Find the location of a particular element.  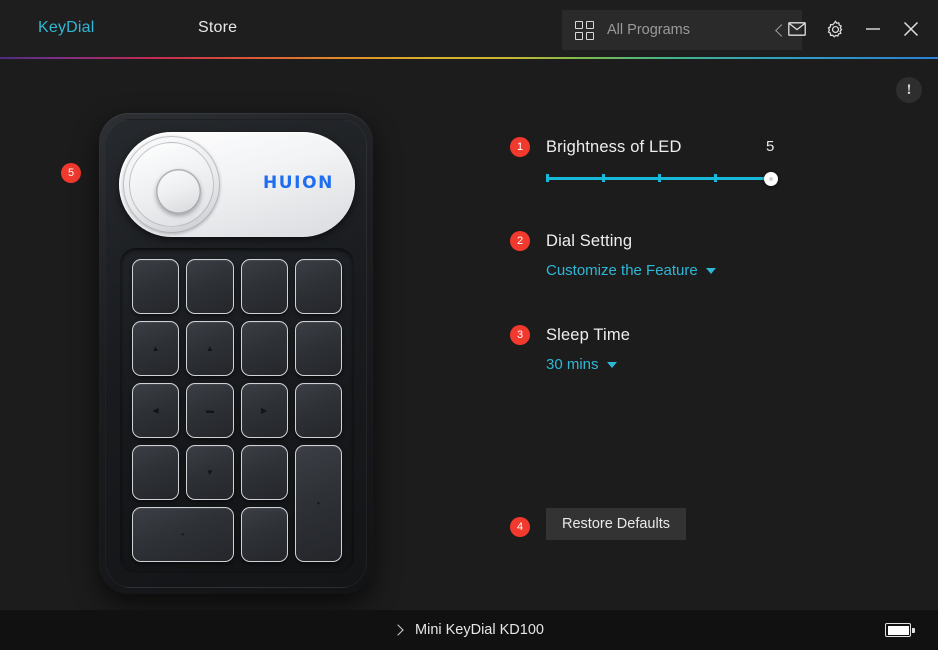

setting-badge-4: 4 is located at coordinates (520, 527).